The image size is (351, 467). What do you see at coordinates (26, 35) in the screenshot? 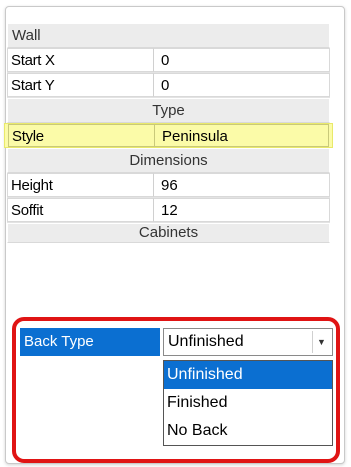
I see `category-header-label: Wall` at bounding box center [26, 35].